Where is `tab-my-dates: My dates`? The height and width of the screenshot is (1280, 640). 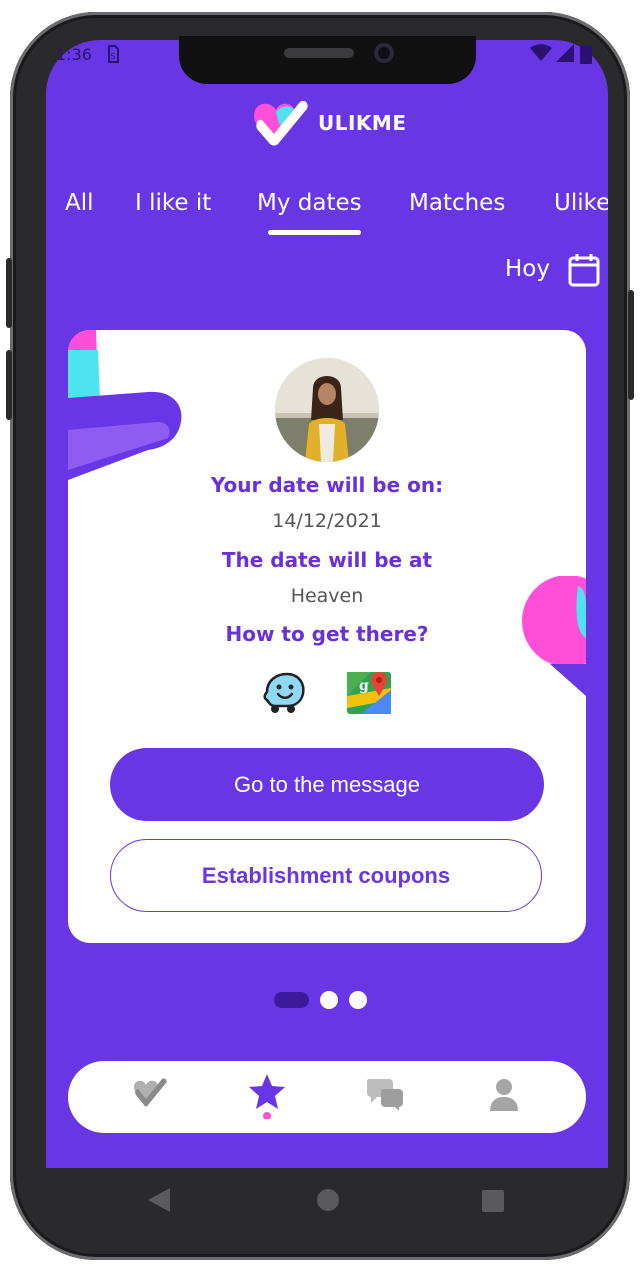 tab-my-dates: My dates is located at coordinates (309, 203).